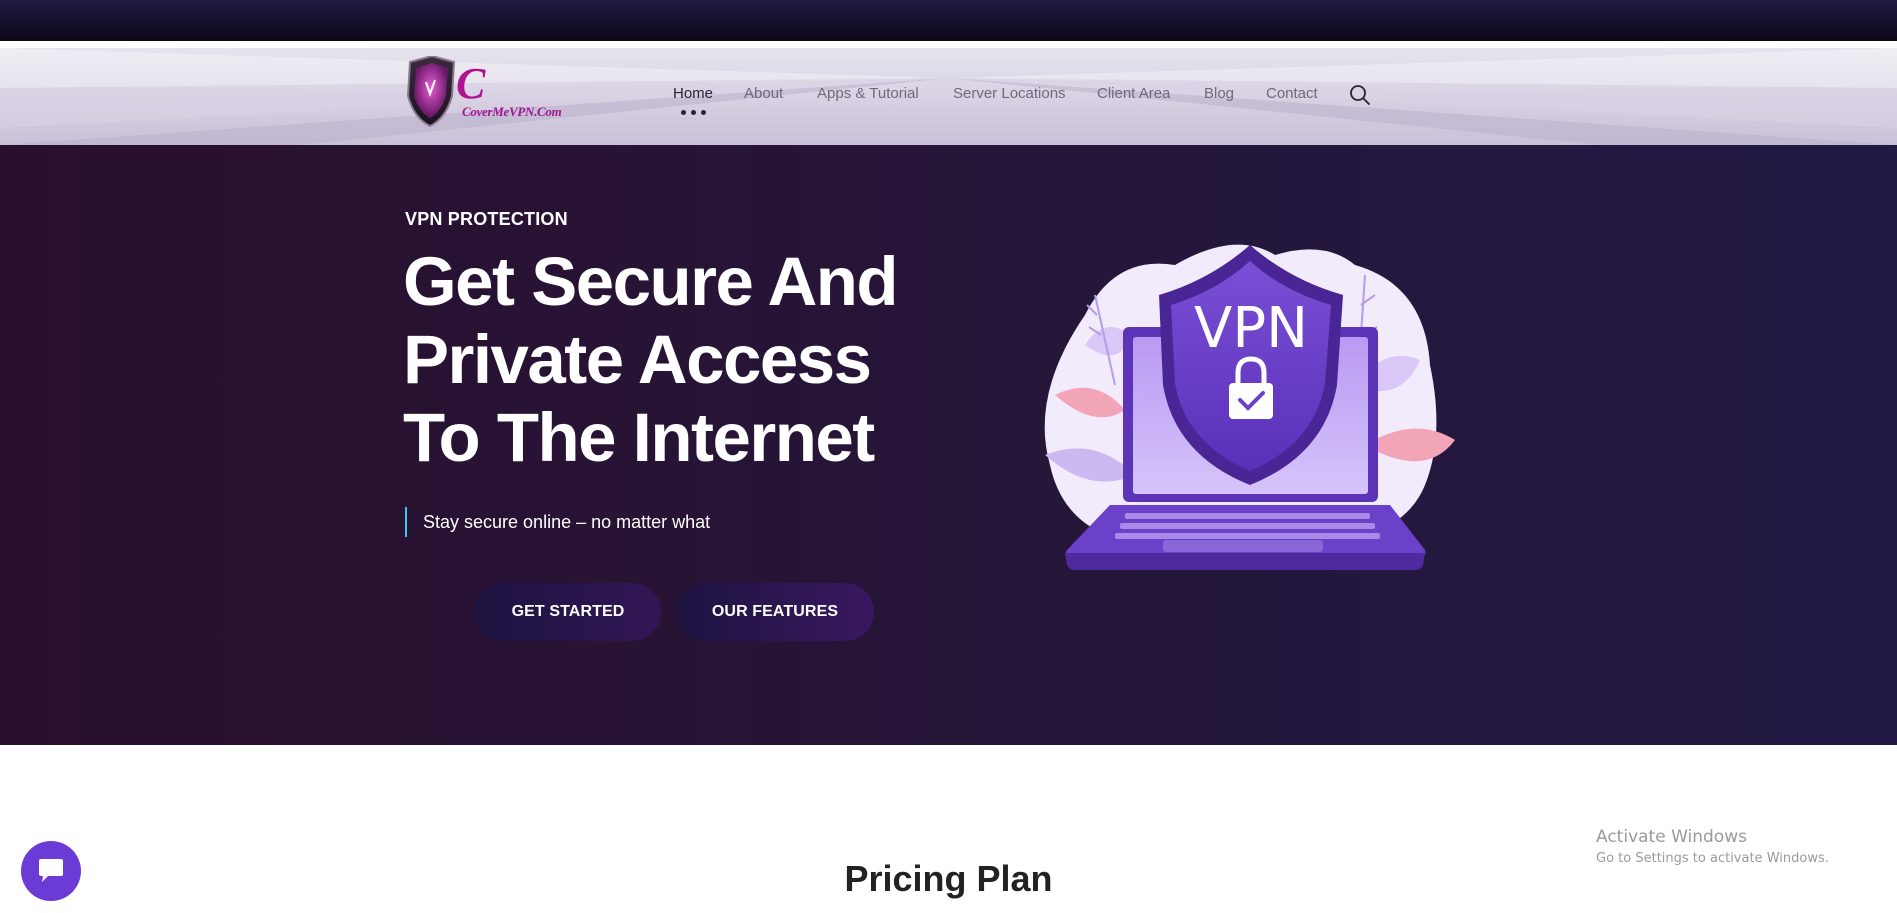 This screenshot has width=1897, height=913. Describe the element at coordinates (1292, 93) in the screenshot. I see `nav-item-contact: Contact` at that location.